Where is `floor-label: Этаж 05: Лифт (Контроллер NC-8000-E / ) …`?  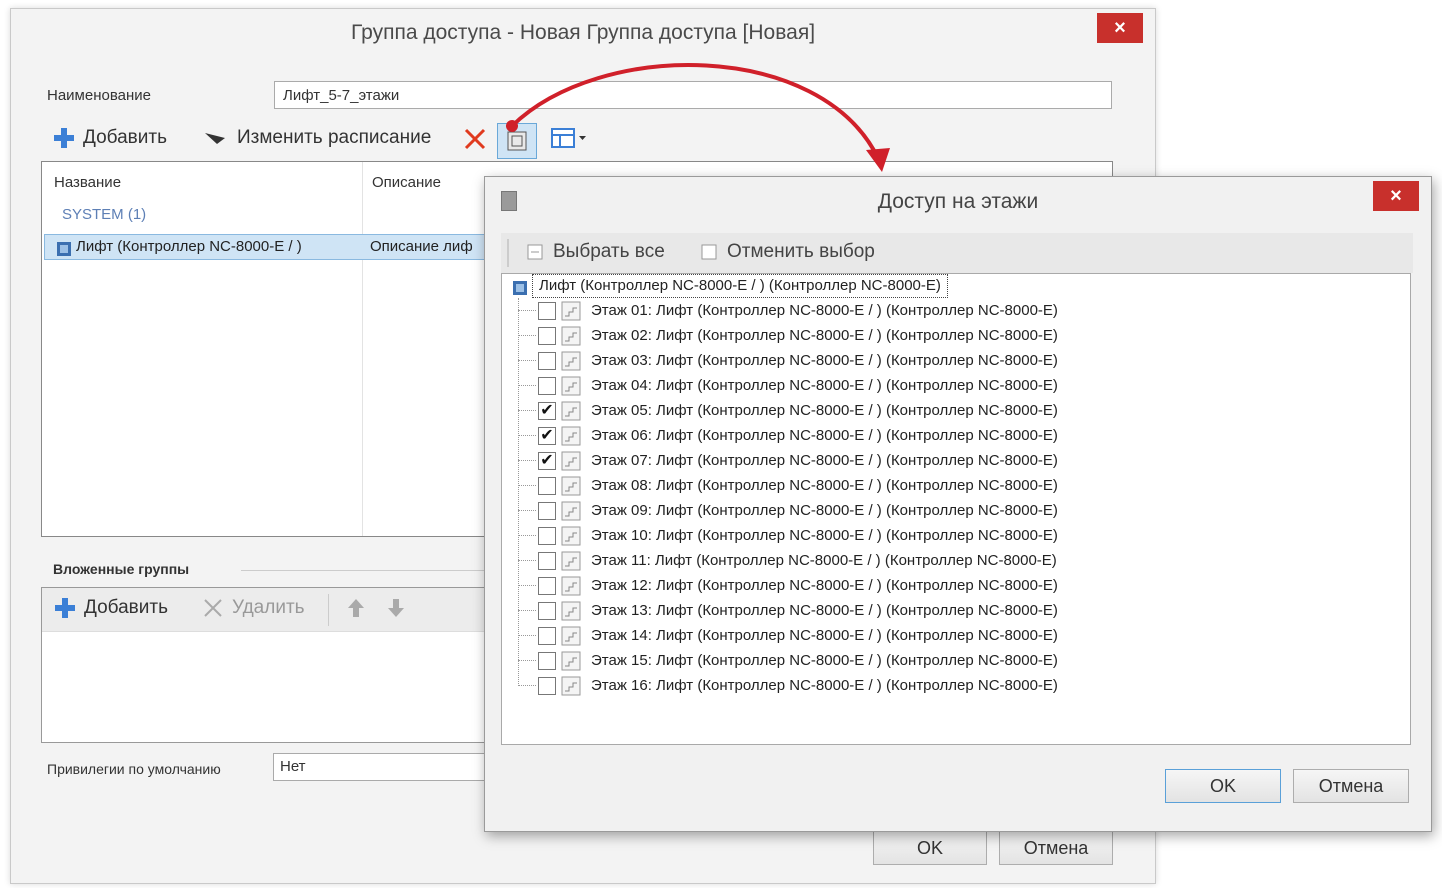 floor-label: Этаж 05: Лифт (Контроллер NC-8000-E / ) … is located at coordinates (824, 410).